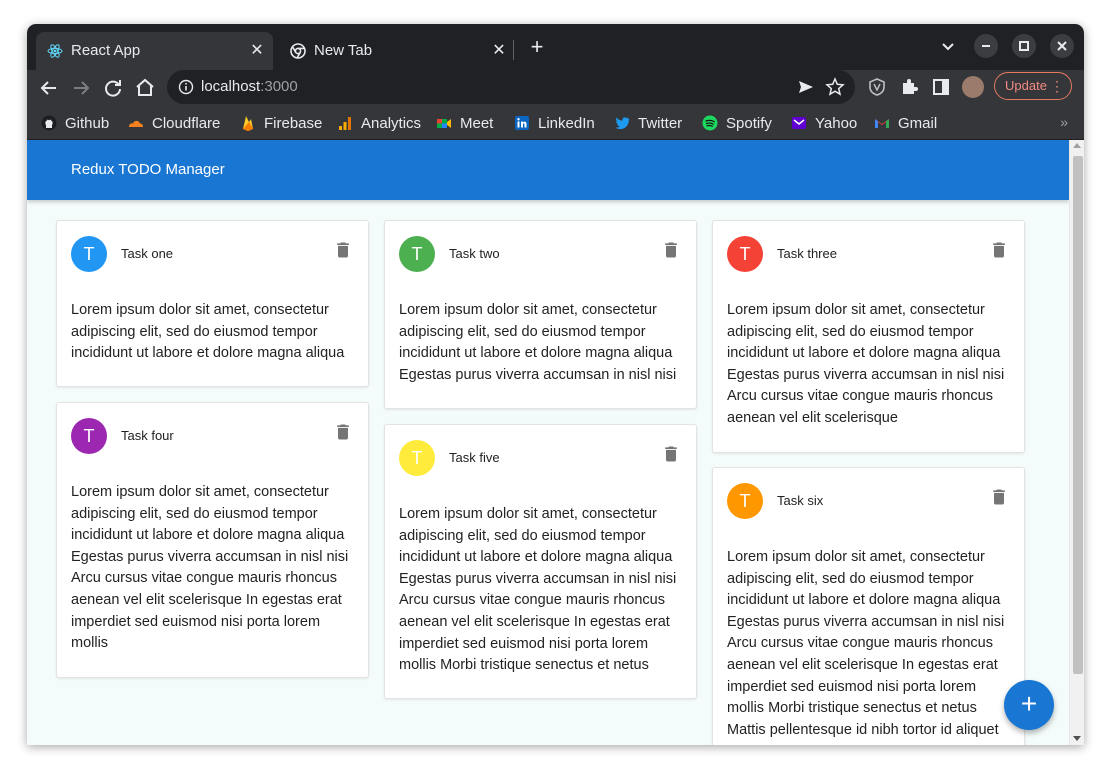 This screenshot has width=1111, height=775. What do you see at coordinates (145, 88) in the screenshot?
I see `home-icon` at bounding box center [145, 88].